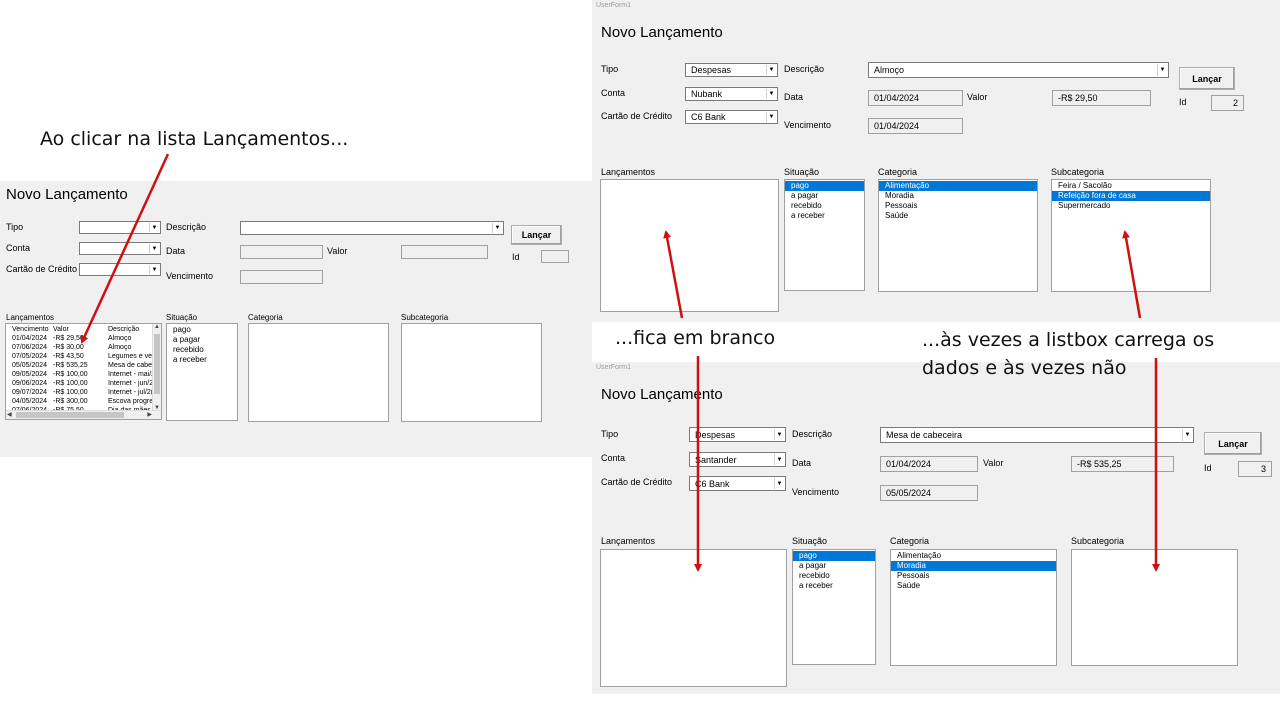 This screenshot has width=1280, height=720. I want to click on table-row: 09/06/2024 -R$ 100,00 Internet - jun/2, so click(86, 383).